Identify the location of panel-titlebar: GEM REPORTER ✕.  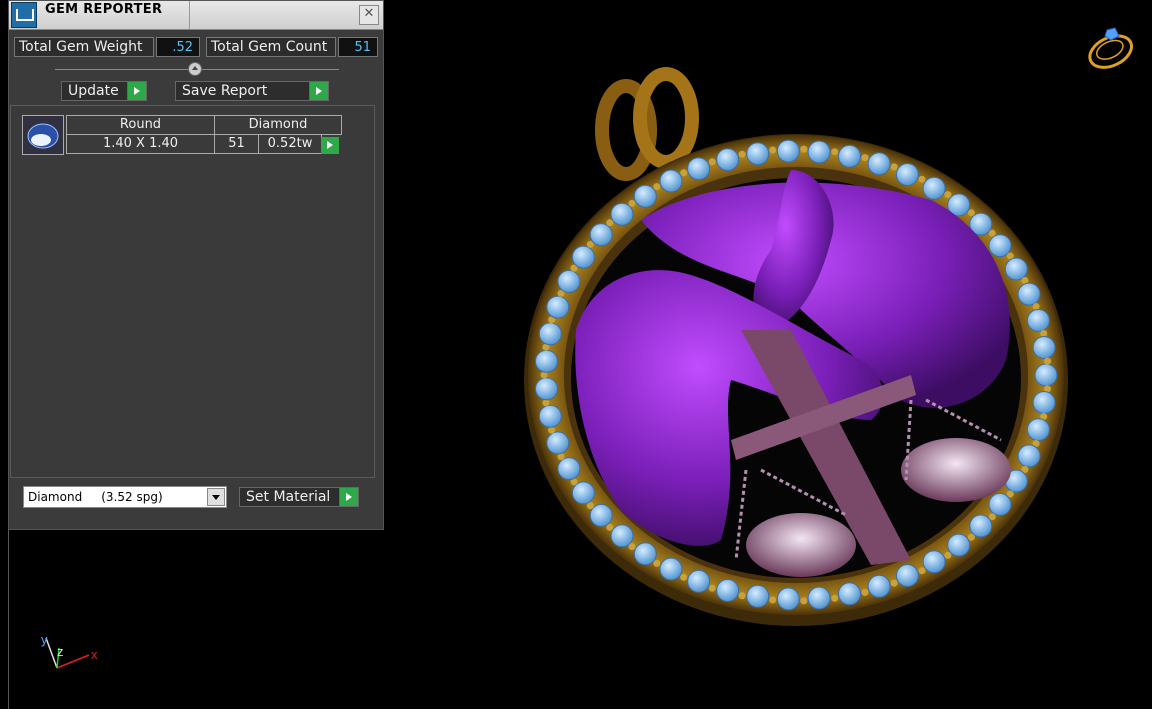
(196, 15).